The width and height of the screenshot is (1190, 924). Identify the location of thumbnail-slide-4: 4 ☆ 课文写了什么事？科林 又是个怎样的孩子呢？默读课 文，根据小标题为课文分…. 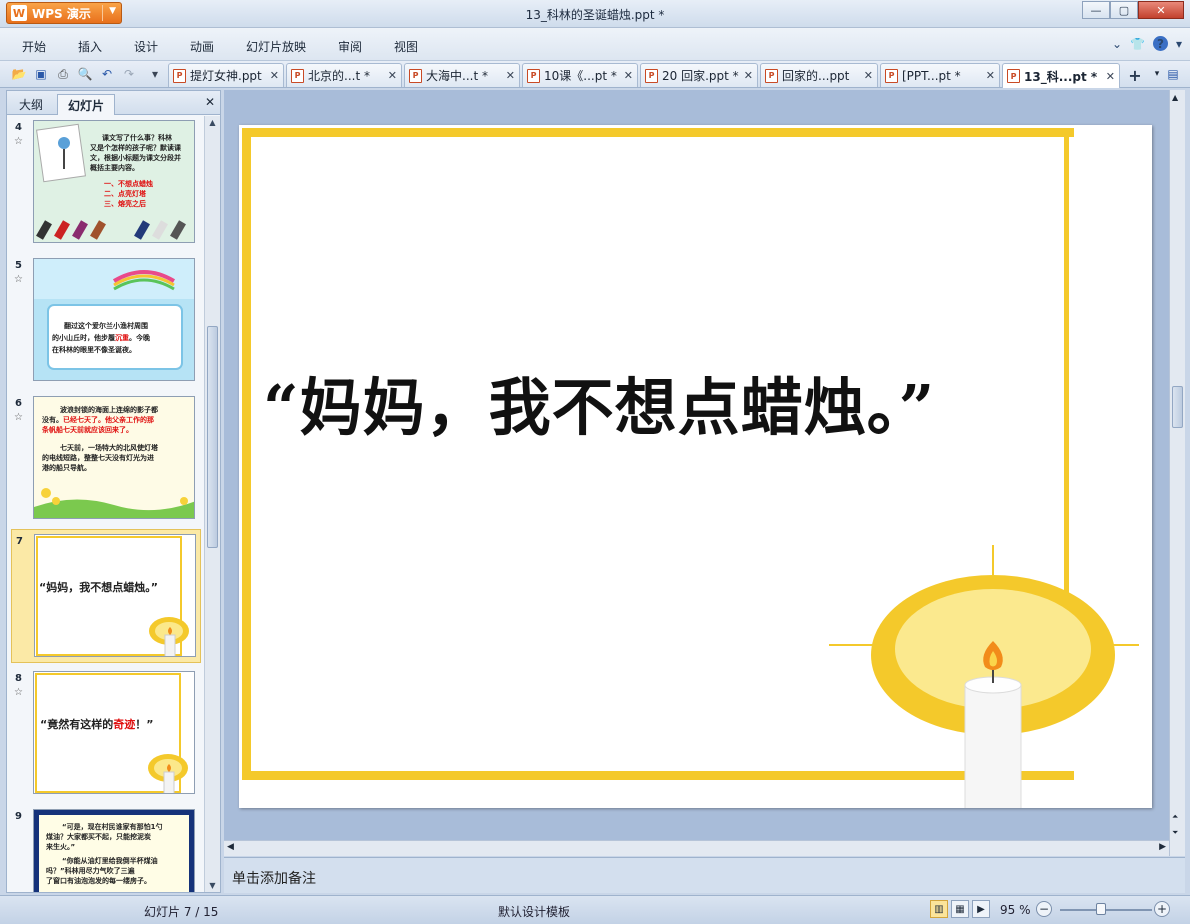
(106, 183).